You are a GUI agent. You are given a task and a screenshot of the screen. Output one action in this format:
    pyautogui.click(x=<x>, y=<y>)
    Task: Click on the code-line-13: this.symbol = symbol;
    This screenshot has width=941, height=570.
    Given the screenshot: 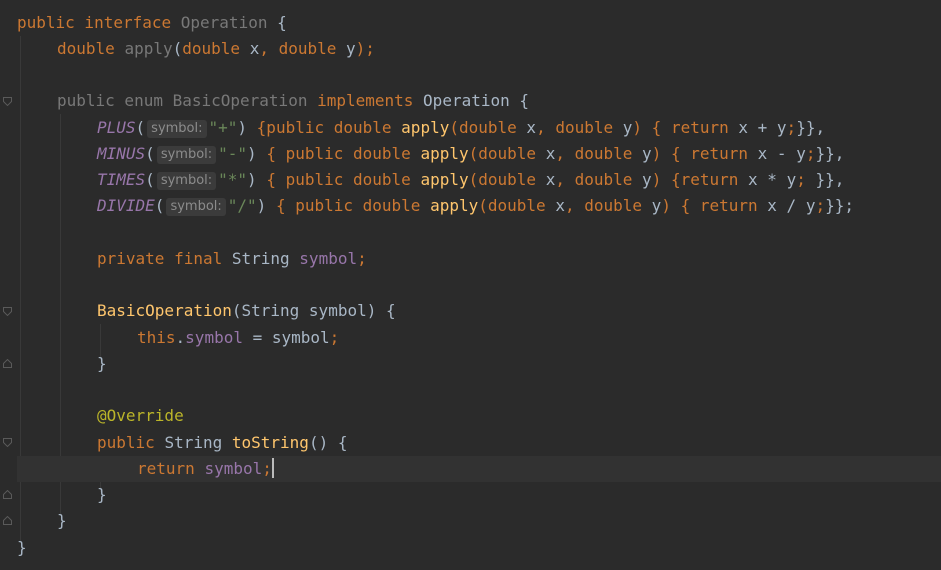 What is the action you would take?
    pyautogui.click(x=238, y=338)
    